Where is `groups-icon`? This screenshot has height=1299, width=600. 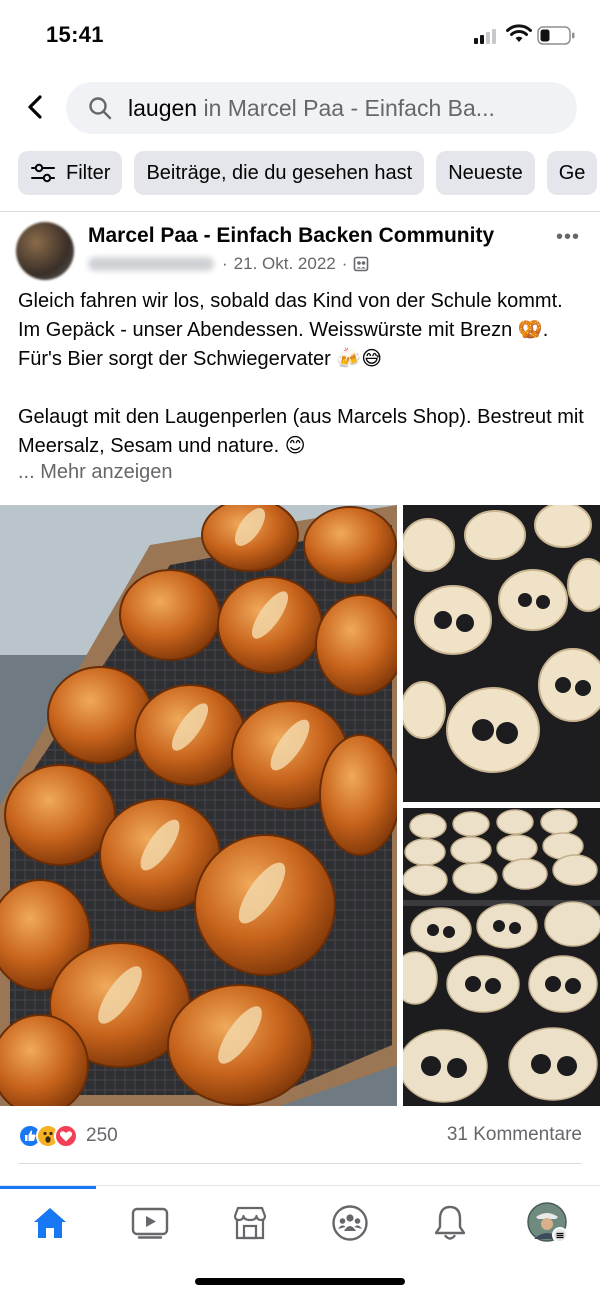
groups-icon is located at coordinates (350, 1223).